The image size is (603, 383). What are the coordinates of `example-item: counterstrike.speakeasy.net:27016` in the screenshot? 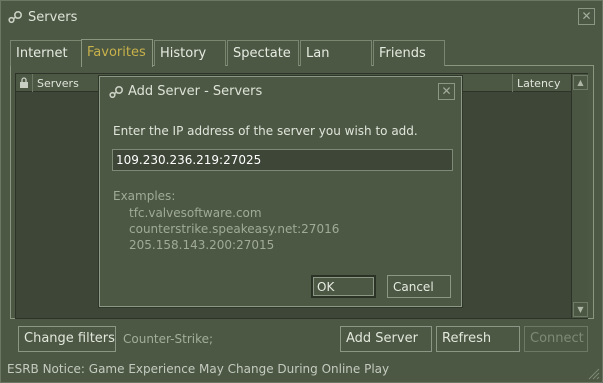 It's located at (234, 229).